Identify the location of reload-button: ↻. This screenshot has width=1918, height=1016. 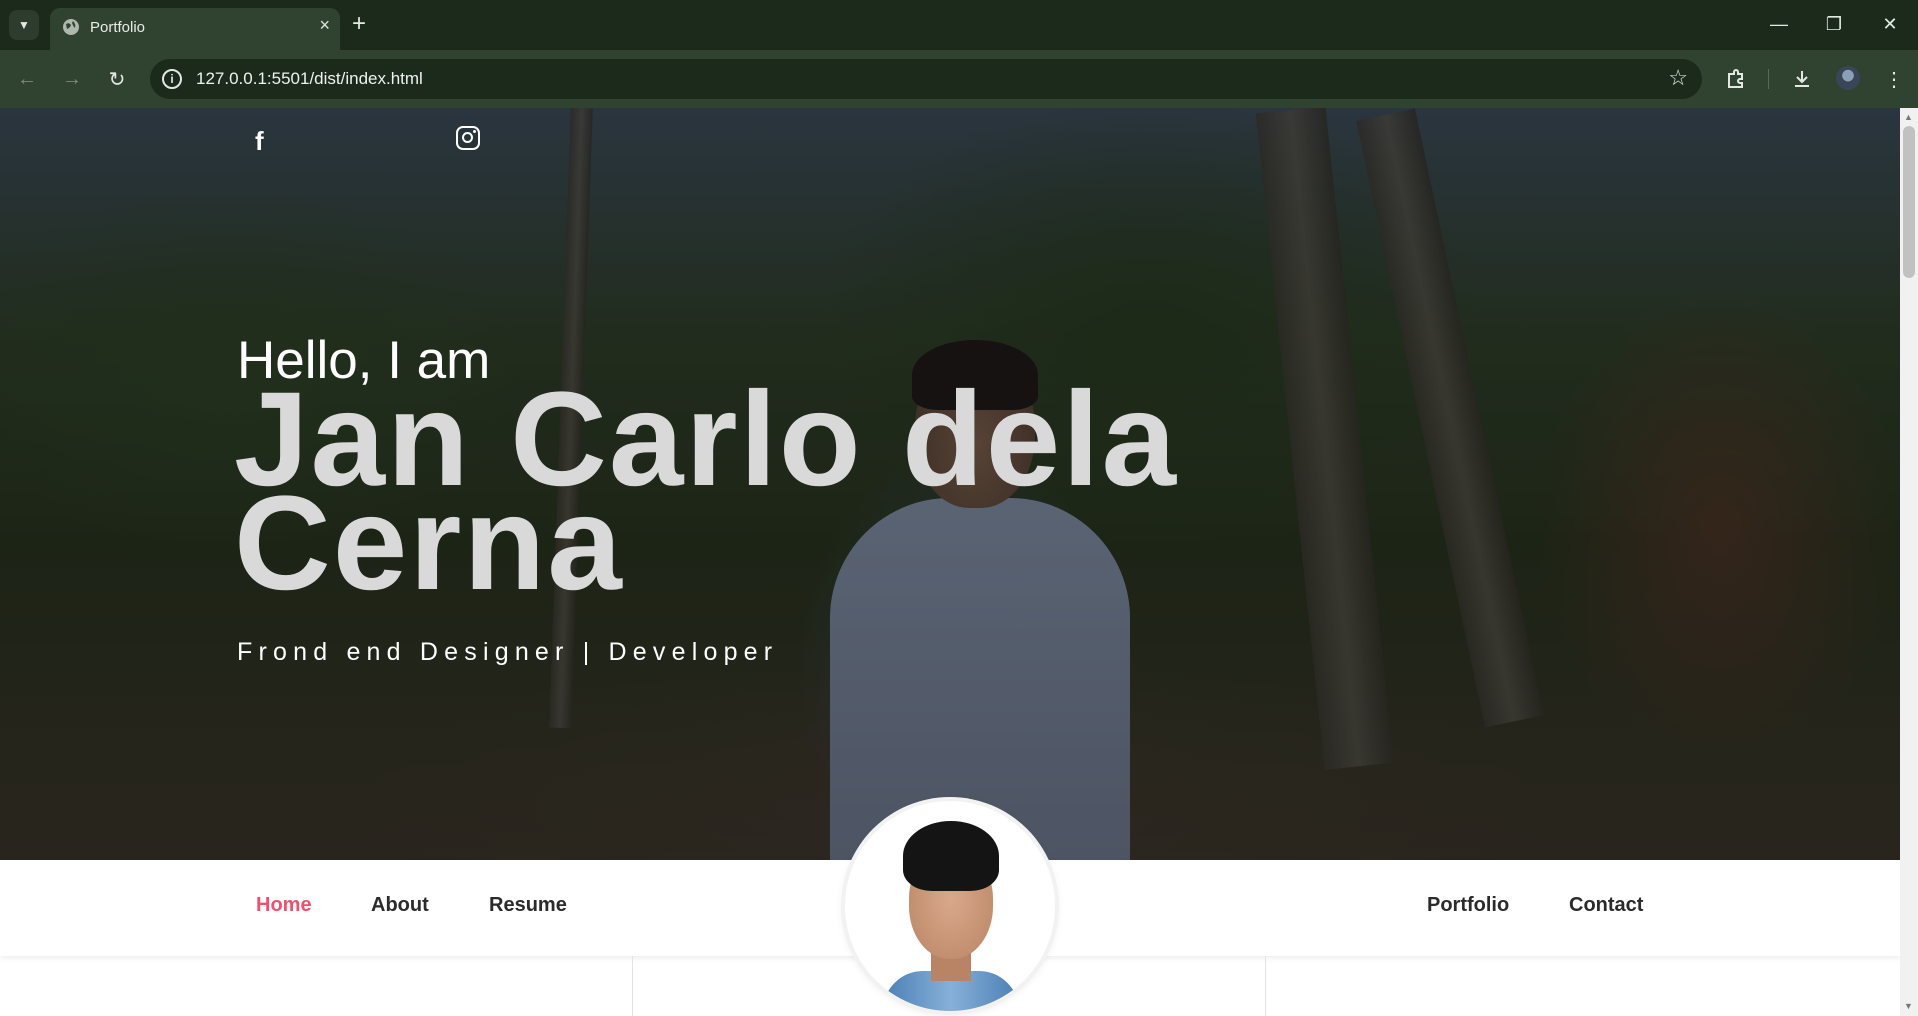
(117, 79).